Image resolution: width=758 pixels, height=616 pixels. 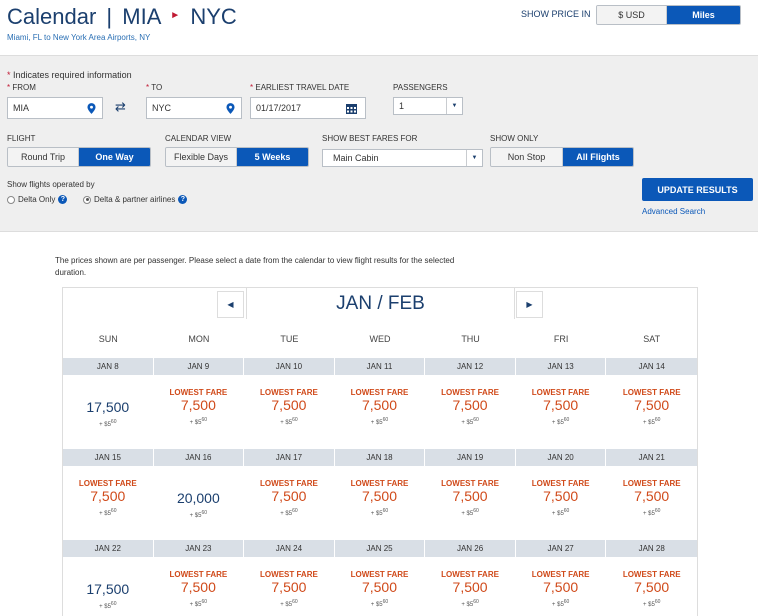 What do you see at coordinates (703, 15) in the screenshot?
I see `price-miles-button: Miles` at bounding box center [703, 15].